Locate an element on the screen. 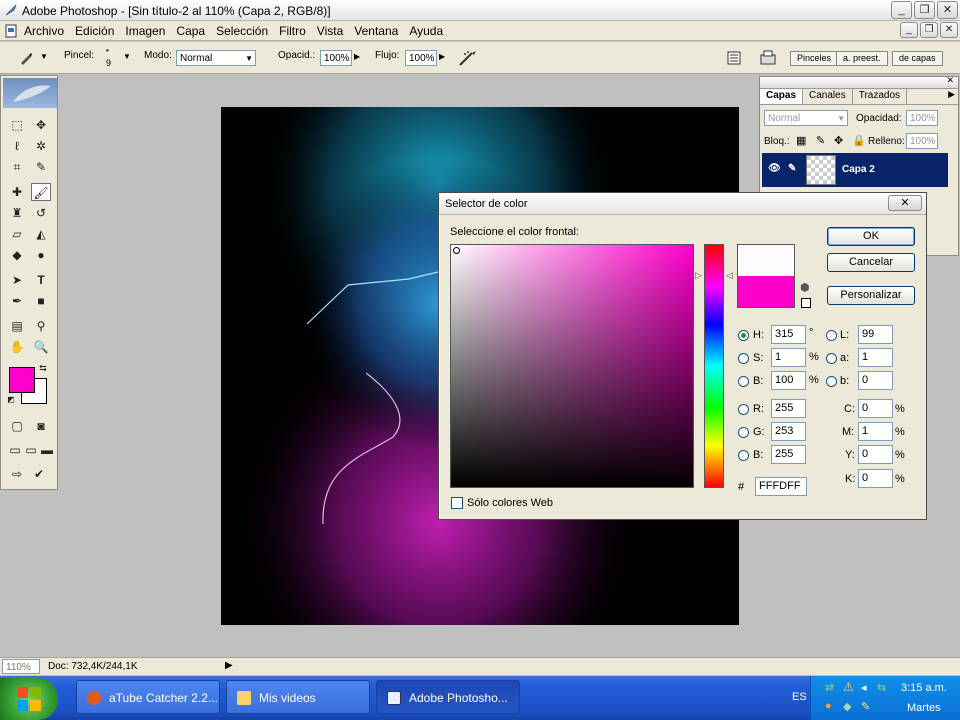 The image size is (960, 720). document-icon is located at coordinates (11, 31).